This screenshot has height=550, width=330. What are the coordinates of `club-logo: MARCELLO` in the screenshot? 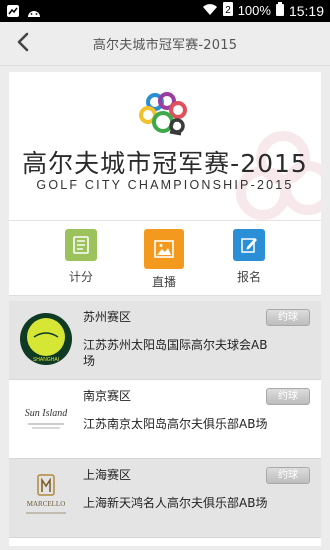 It's located at (46, 497).